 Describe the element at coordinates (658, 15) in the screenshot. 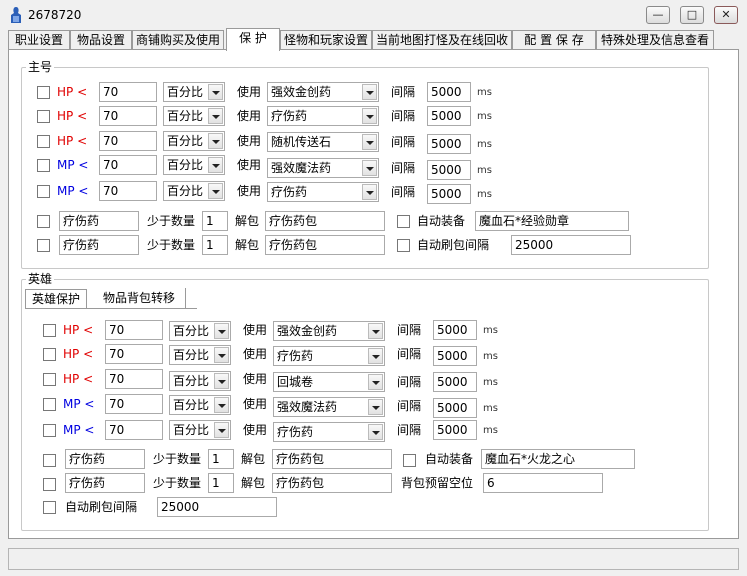

I see `minimize-button: —` at that location.